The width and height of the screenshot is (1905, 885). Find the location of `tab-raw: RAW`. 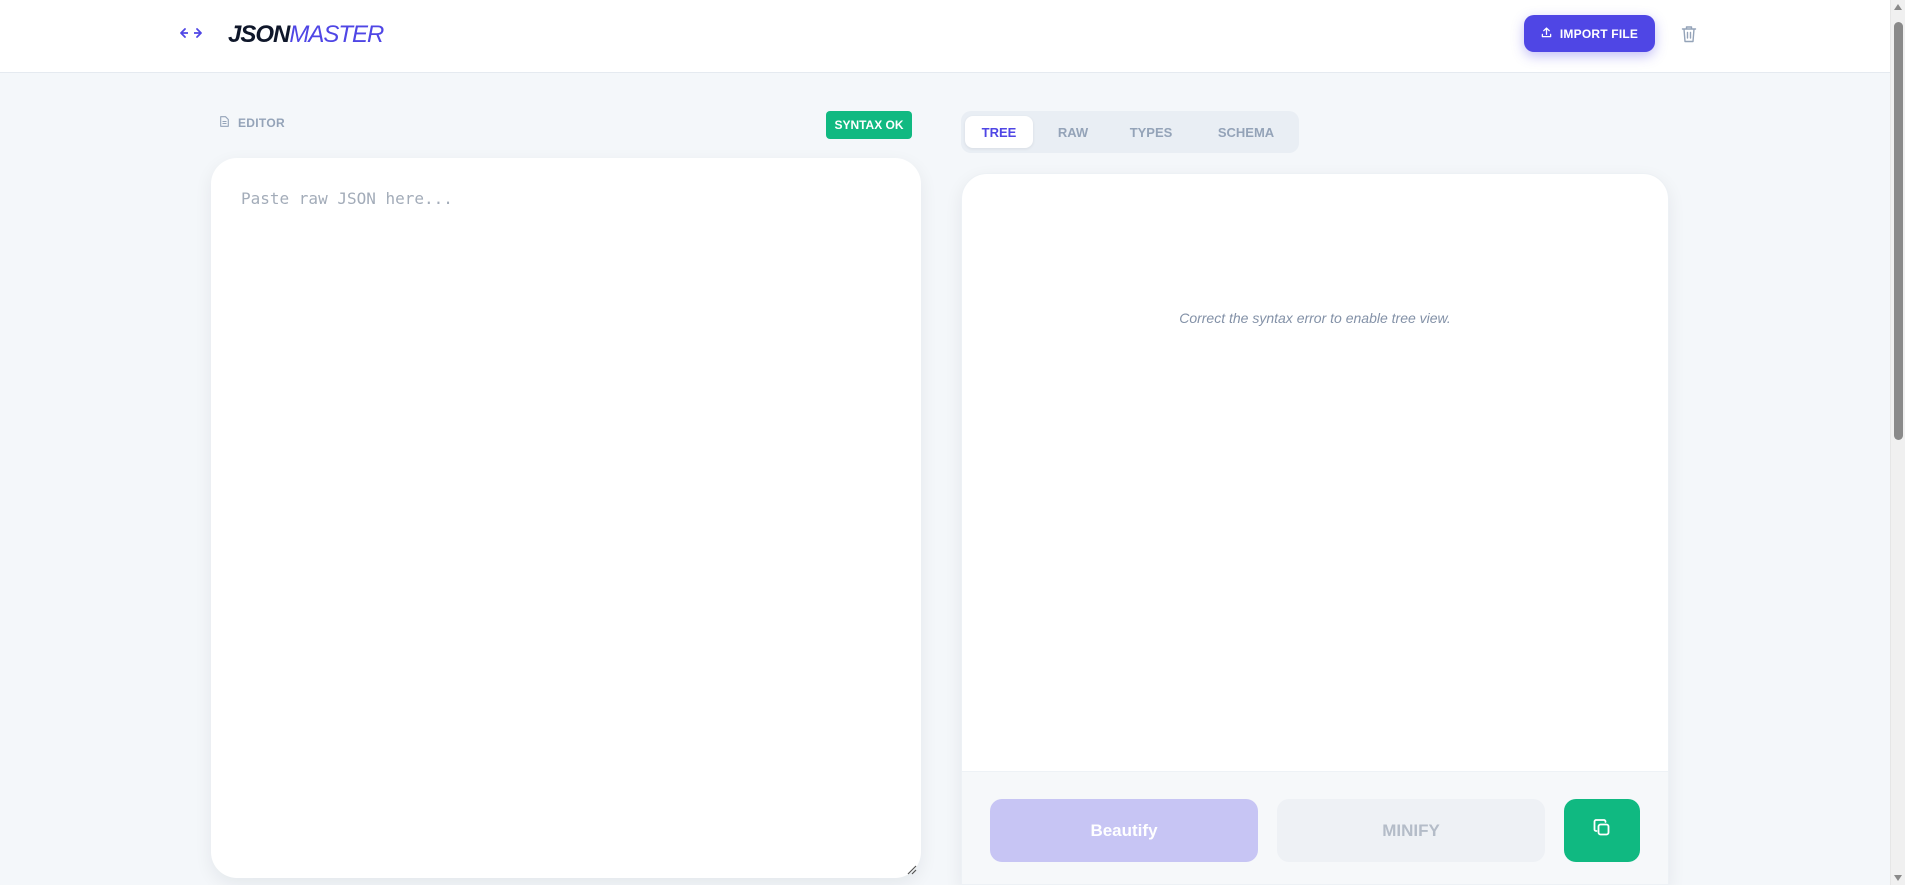

tab-raw: RAW is located at coordinates (1073, 132).